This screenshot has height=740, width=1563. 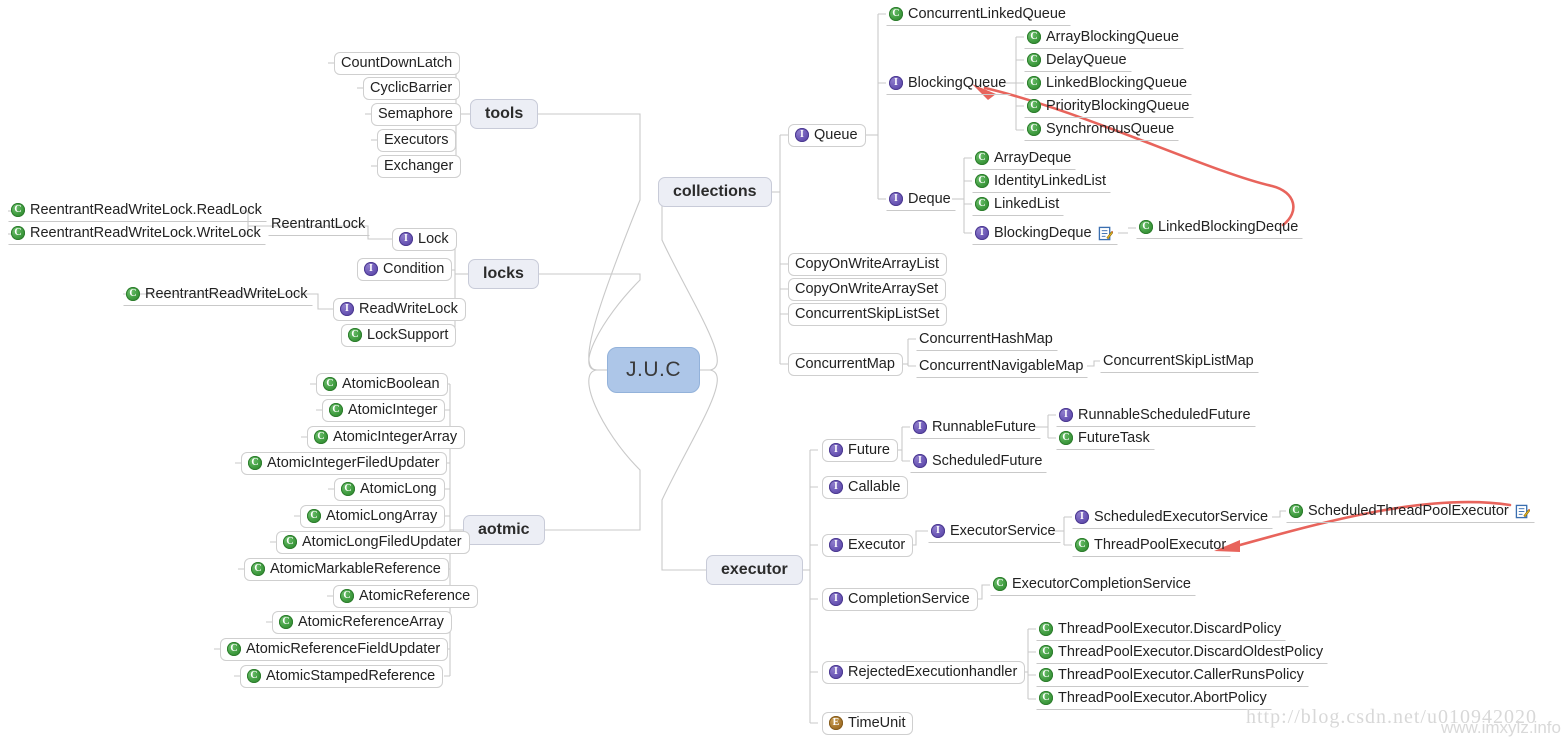 What do you see at coordinates (399, 309) in the screenshot?
I see `node-read-write-lock: I ReadWriteLock` at bounding box center [399, 309].